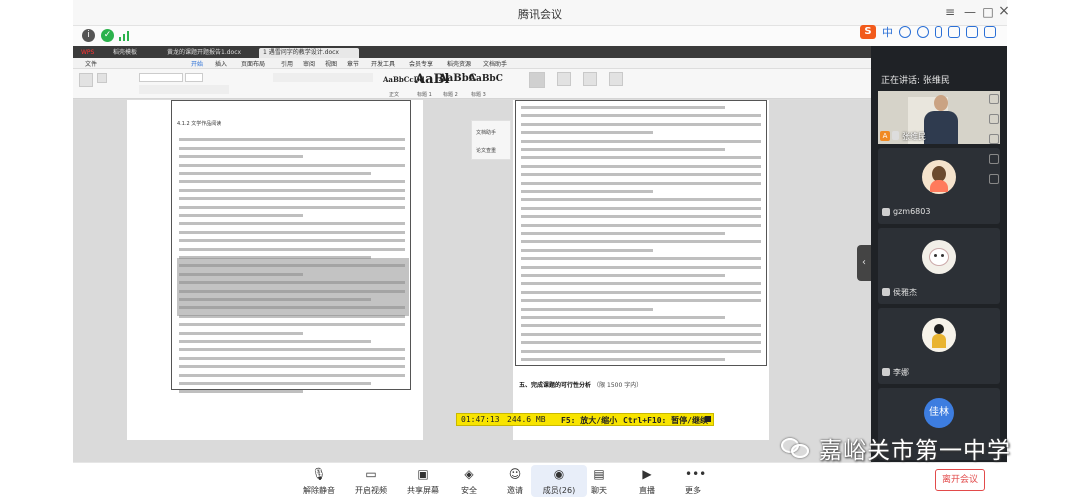  I want to click on unmute-button: 🎙 解除静音, so click(319, 481).